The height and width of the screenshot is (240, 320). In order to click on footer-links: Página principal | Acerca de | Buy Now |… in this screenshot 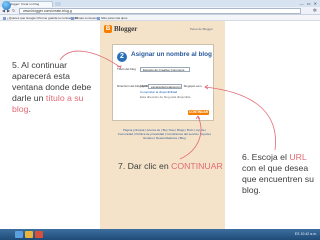, I will do `click(164, 134)`.